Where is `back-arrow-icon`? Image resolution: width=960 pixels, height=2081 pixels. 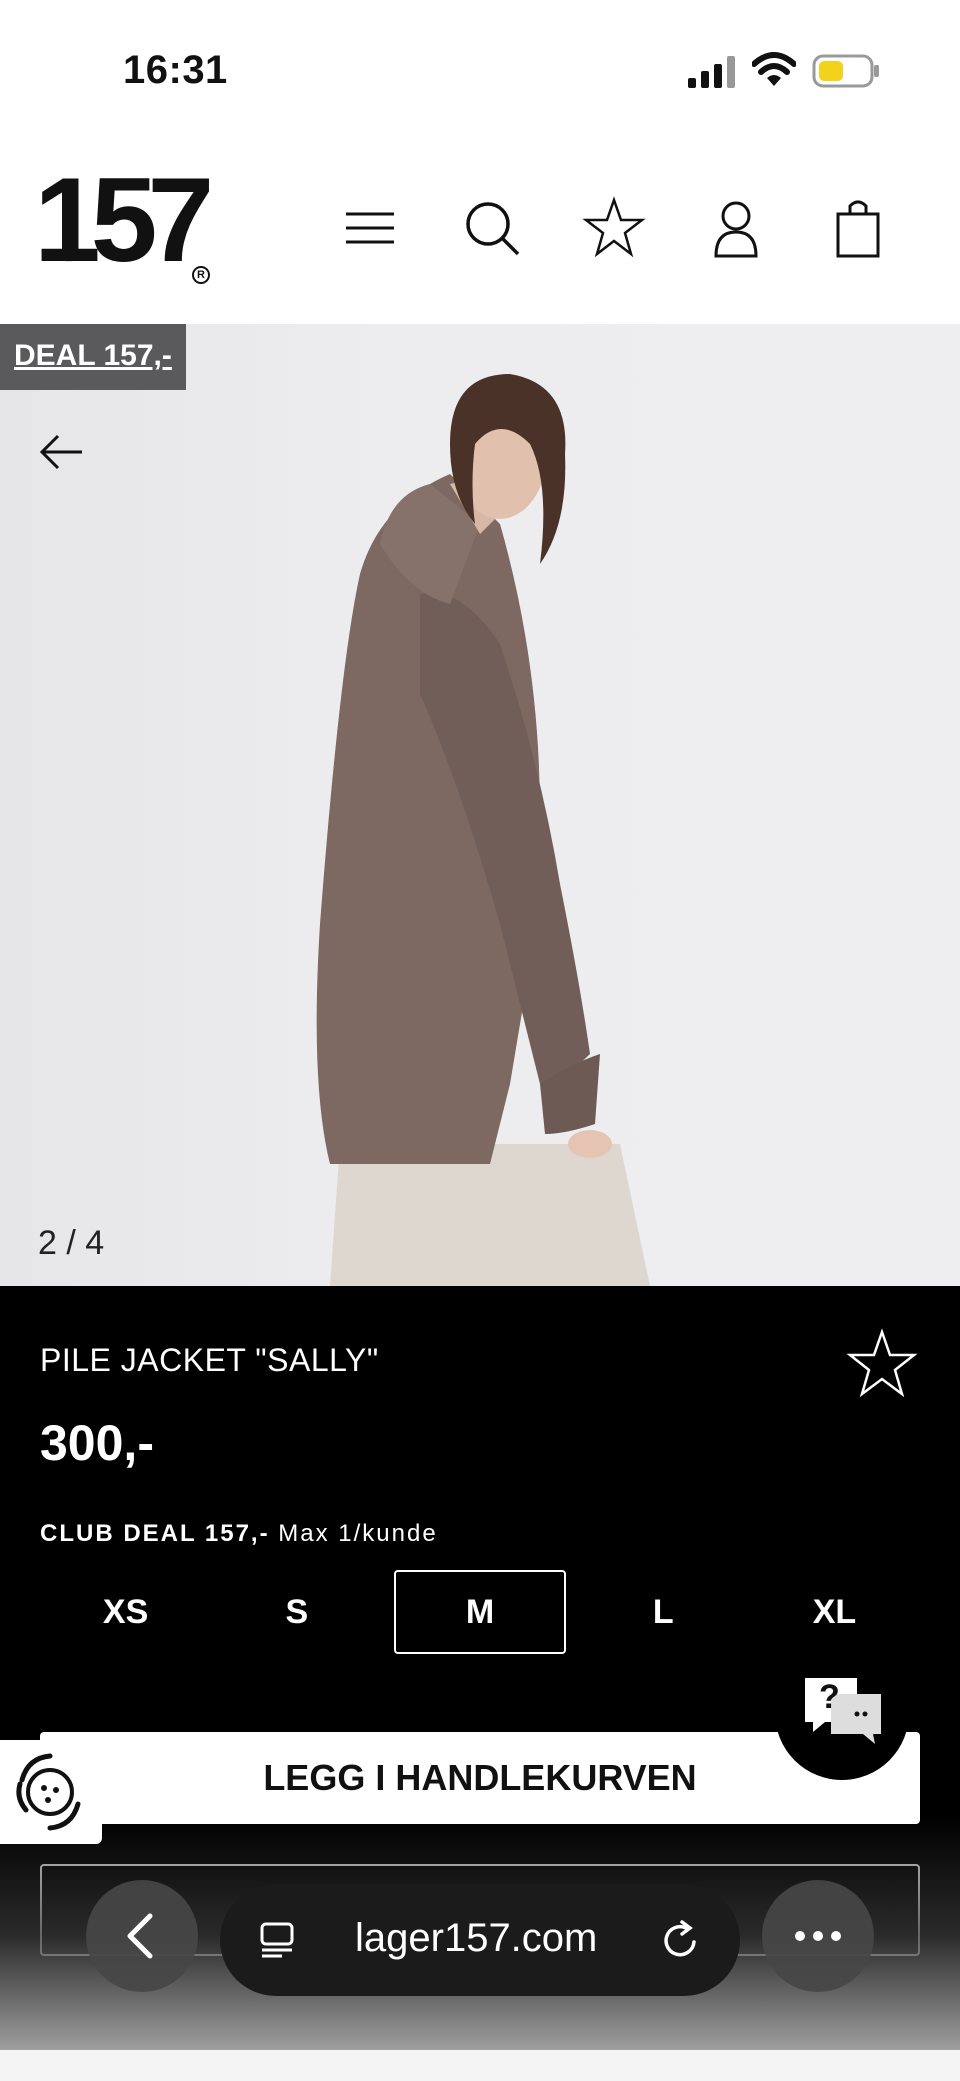
back-arrow-icon is located at coordinates (62, 452).